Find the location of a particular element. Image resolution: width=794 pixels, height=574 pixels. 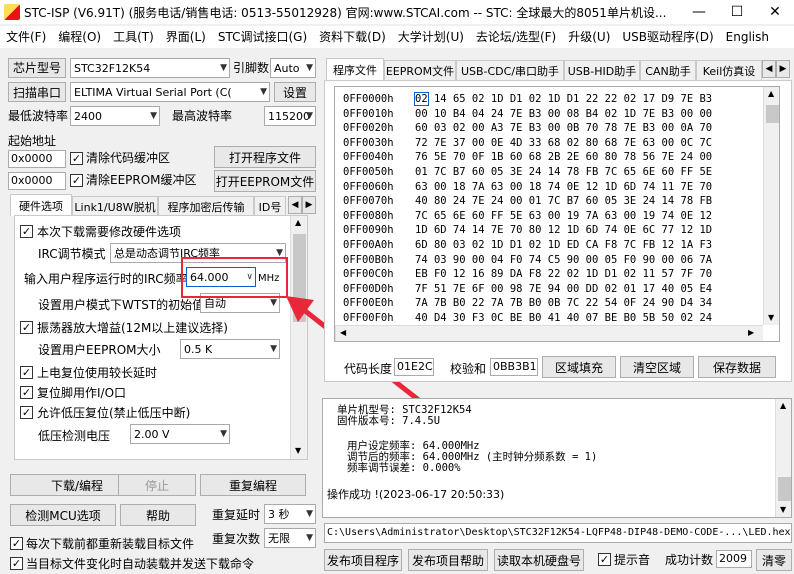

tab-can: CAN助手 is located at coordinates (668, 70).